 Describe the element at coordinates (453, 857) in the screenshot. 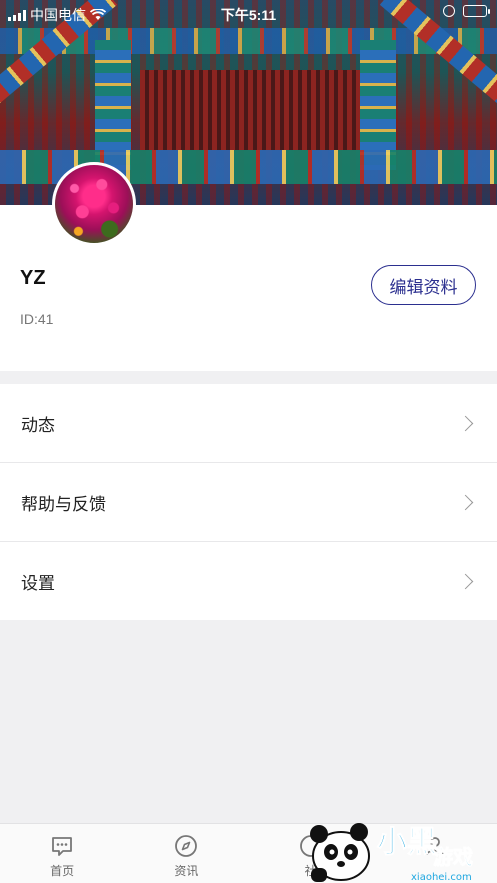

I see `svg-text: 游戏` at that location.